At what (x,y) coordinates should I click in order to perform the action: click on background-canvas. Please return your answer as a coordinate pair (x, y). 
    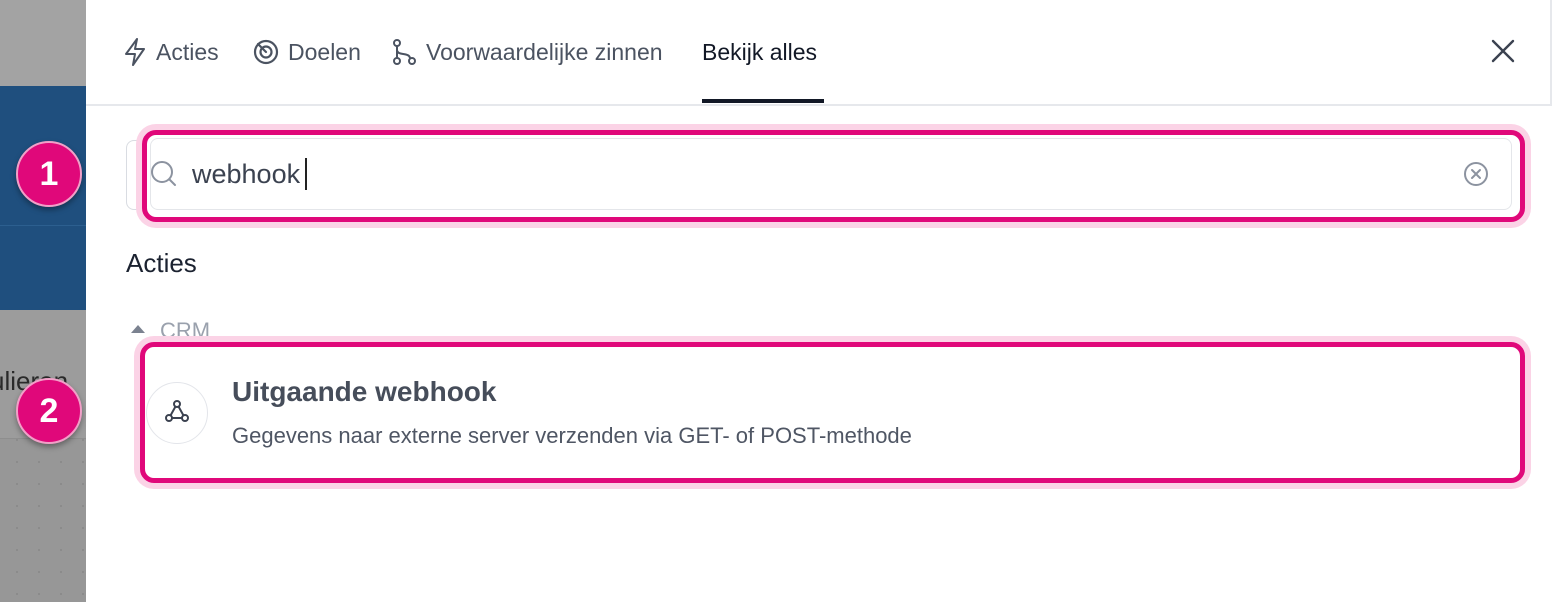
    Looking at the image, I should click on (43, 520).